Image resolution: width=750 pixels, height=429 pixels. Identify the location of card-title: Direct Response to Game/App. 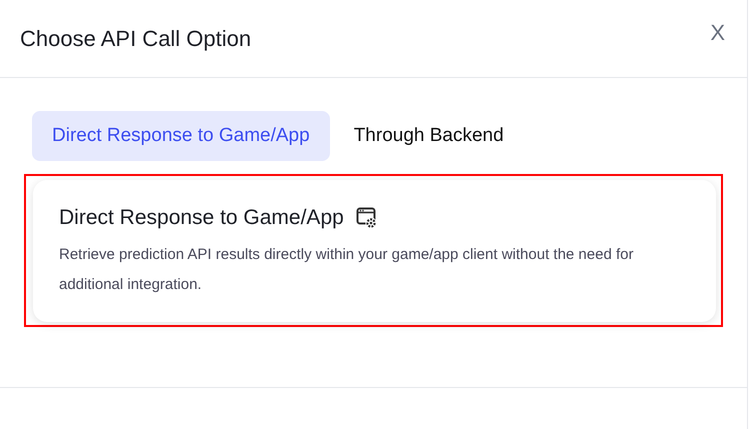
(201, 218).